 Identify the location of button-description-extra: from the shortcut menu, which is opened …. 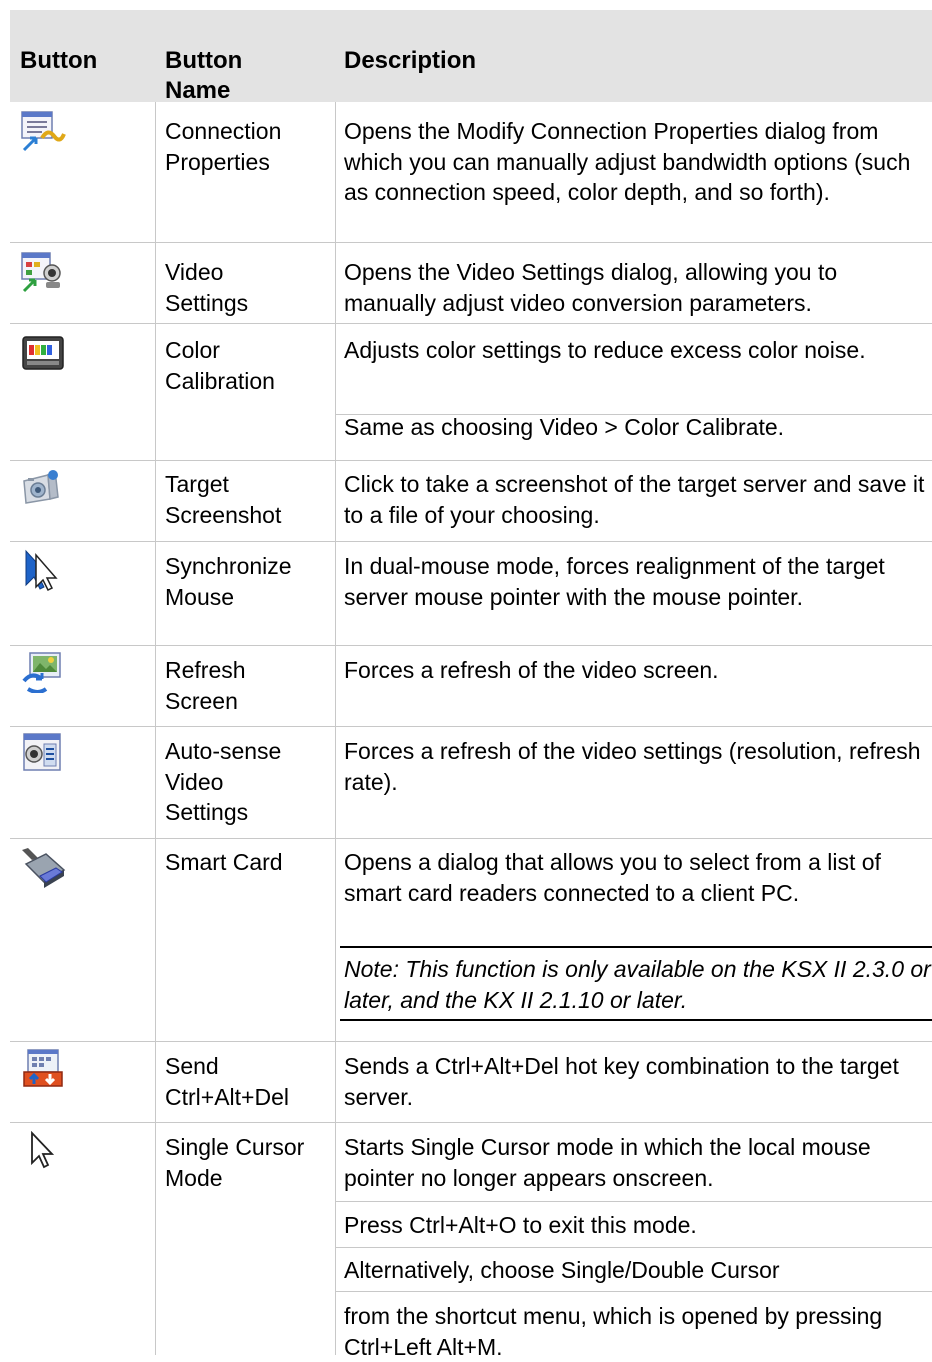
(613, 1331).